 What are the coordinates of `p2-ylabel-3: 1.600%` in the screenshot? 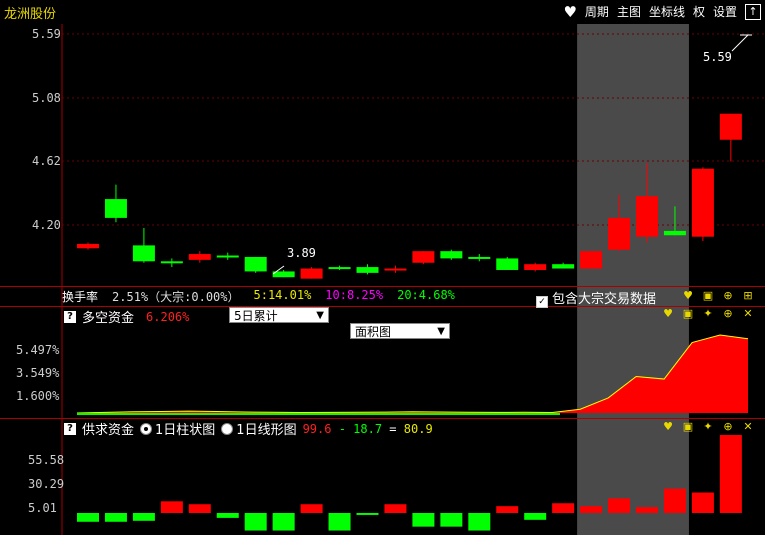 It's located at (38, 396).